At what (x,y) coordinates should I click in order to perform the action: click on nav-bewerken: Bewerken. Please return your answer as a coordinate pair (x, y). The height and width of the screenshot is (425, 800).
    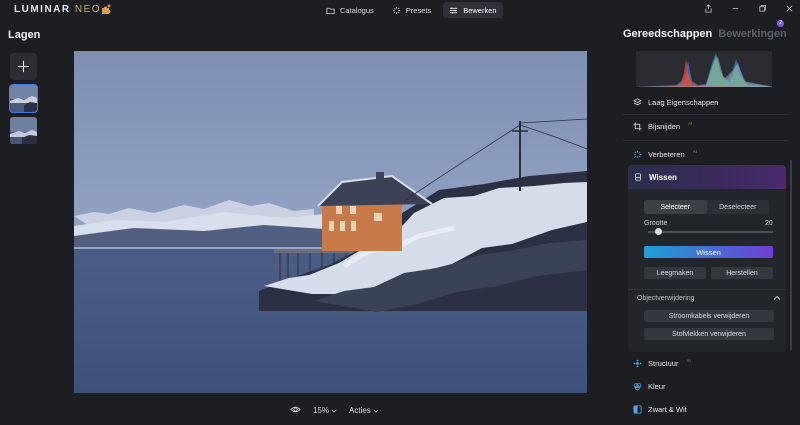
    Looking at the image, I should click on (473, 10).